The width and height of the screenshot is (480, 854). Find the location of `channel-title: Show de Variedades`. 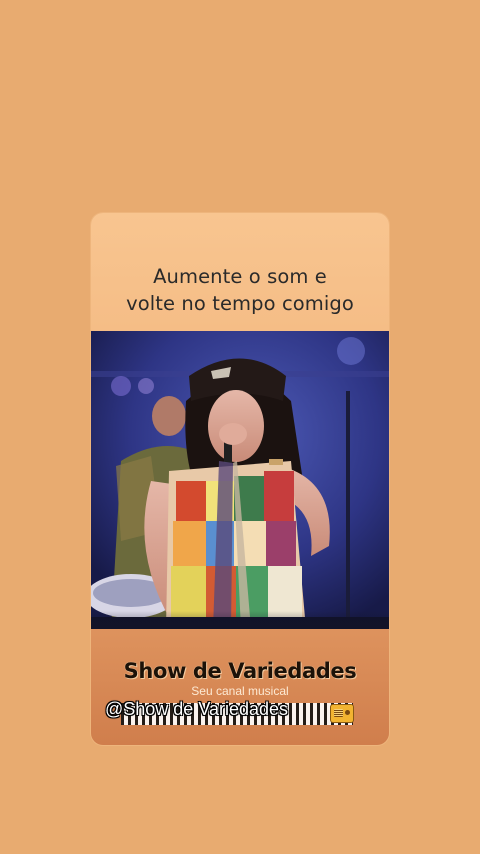

channel-title: Show de Variedades is located at coordinates (240, 671).